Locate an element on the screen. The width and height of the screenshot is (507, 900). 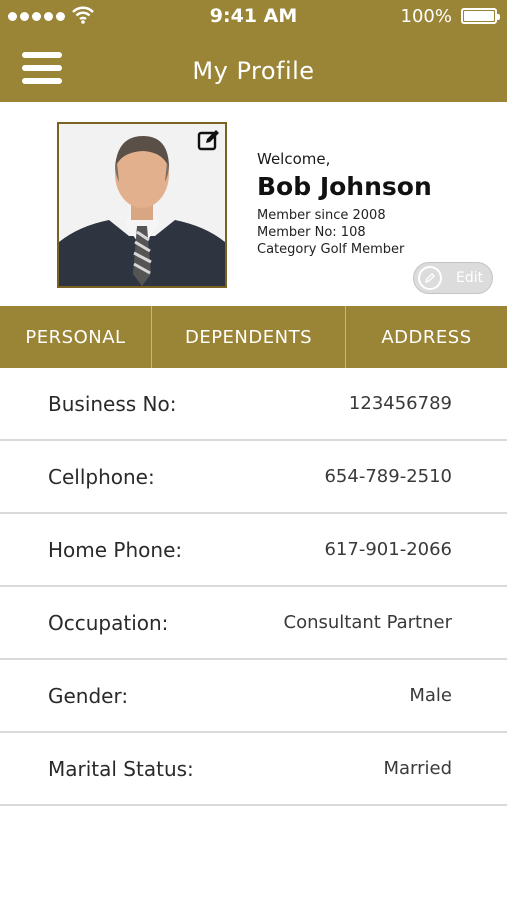
edit-profile-button: Edit is located at coordinates (453, 278).